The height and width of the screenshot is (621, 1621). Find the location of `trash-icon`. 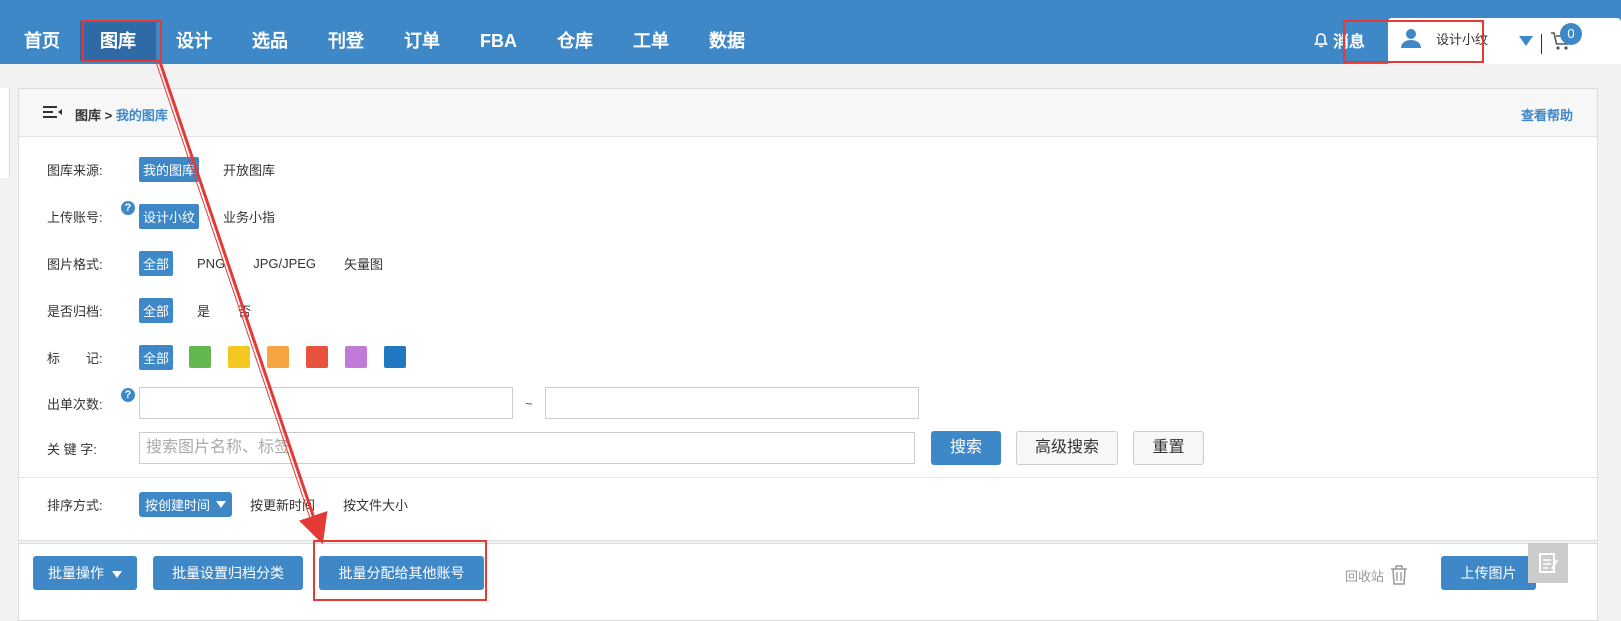

trash-icon is located at coordinates (1399, 575).